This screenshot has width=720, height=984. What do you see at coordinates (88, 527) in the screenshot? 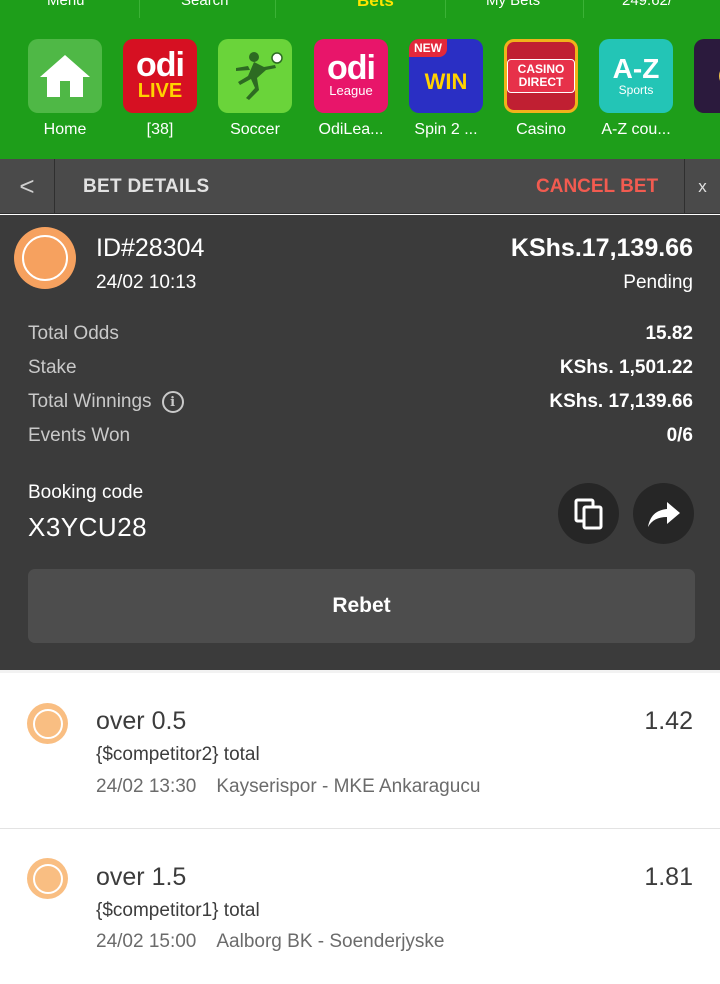
I see `booking-code: X3YCU28` at bounding box center [88, 527].